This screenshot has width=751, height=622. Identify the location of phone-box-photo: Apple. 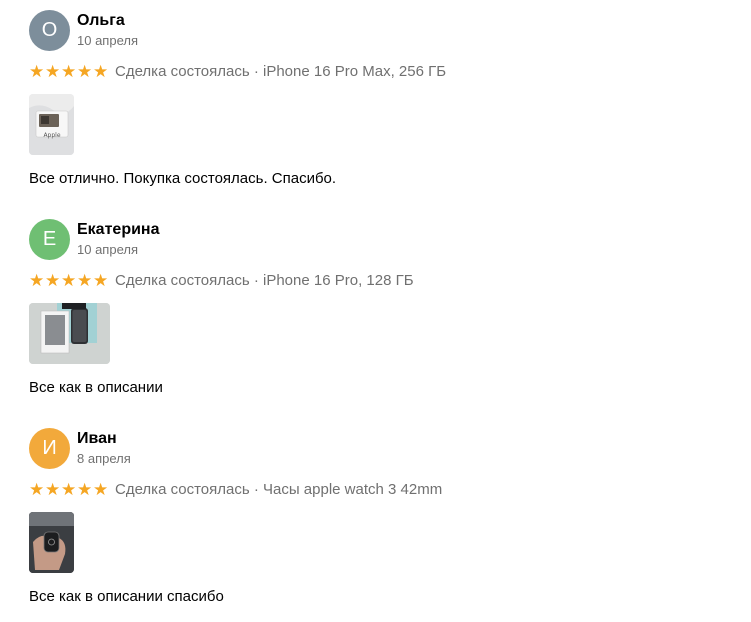
(51, 124).